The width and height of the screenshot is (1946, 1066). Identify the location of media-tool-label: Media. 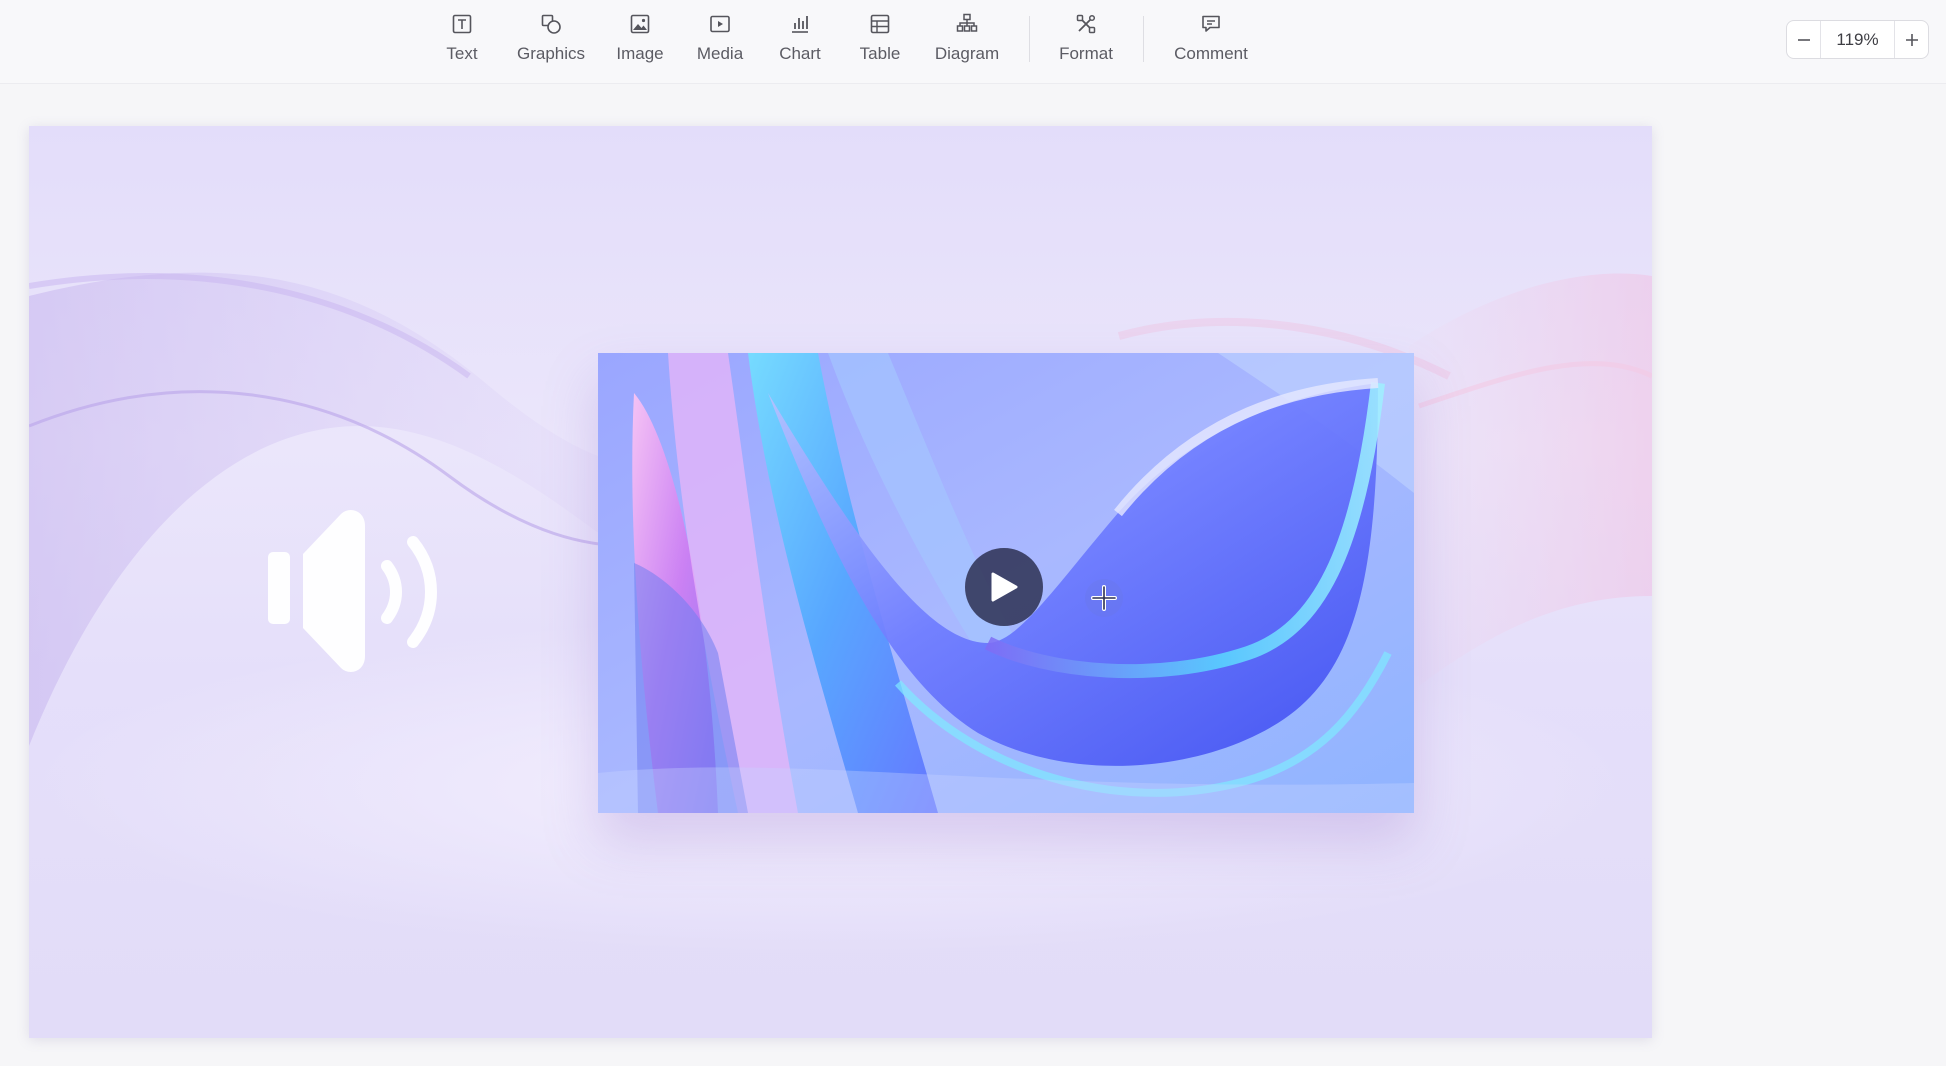
(720, 53).